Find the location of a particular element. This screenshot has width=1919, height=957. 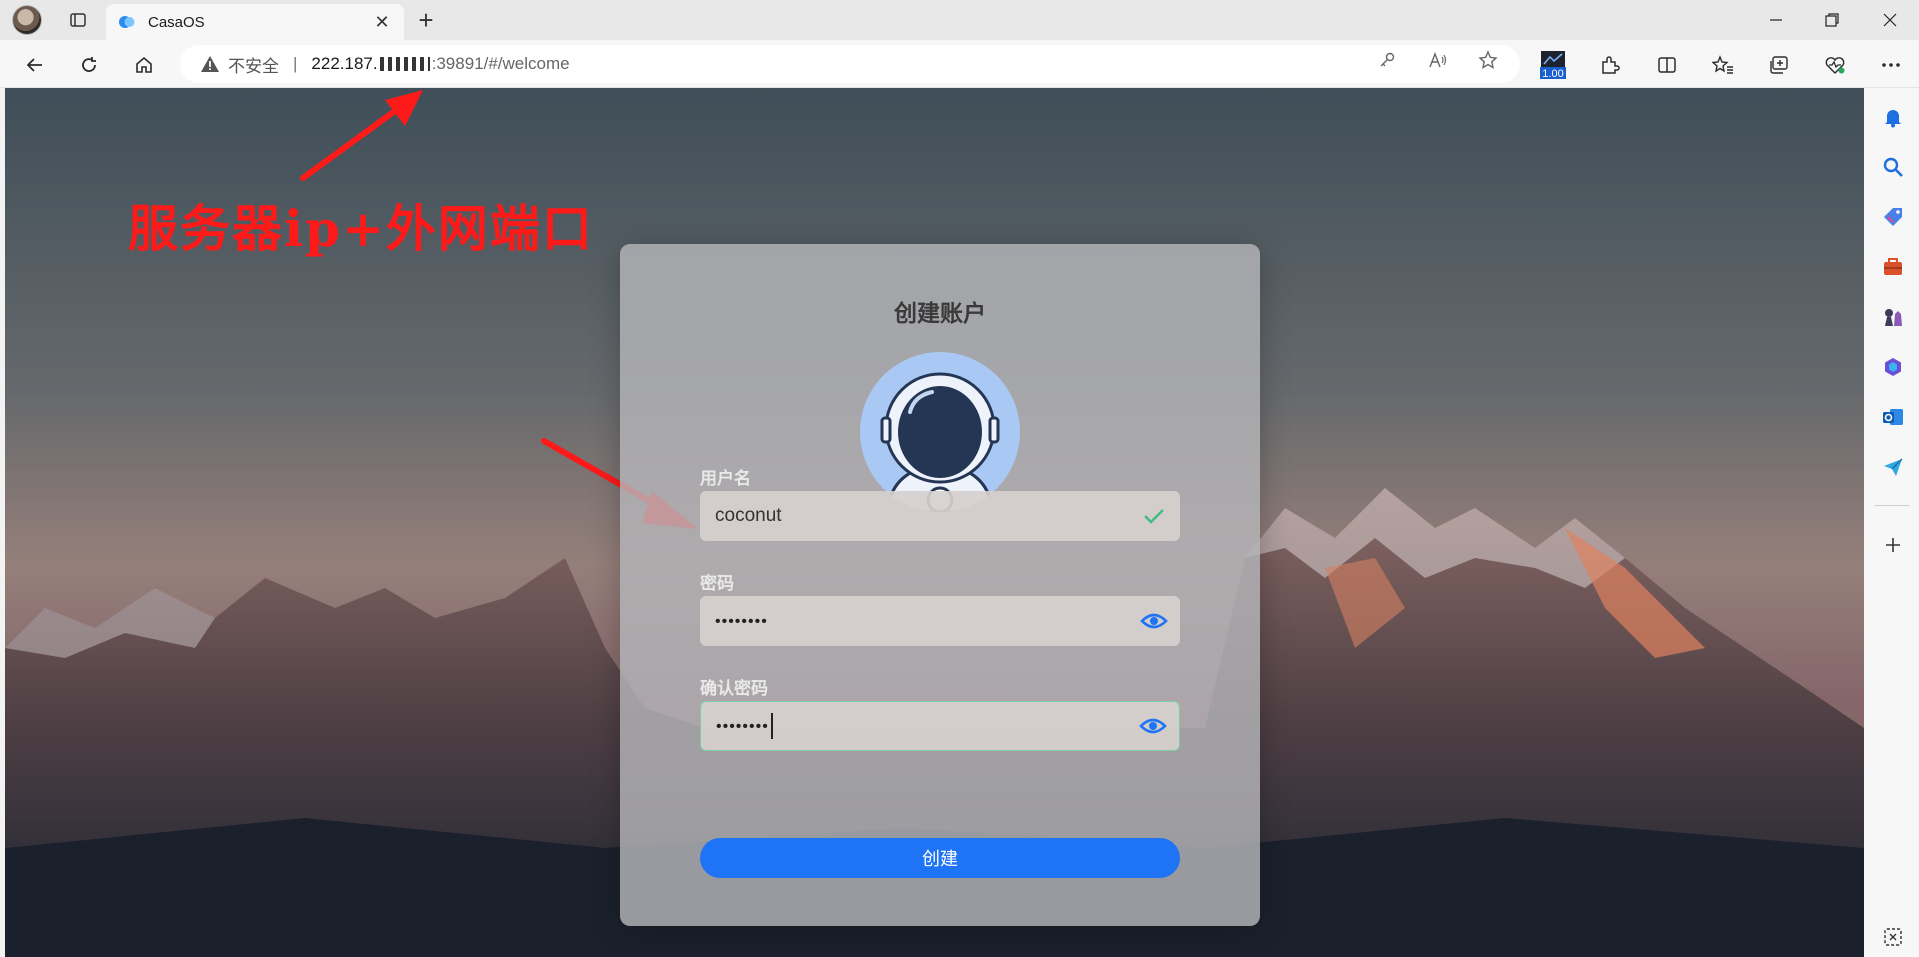

redacted-ip-mask is located at coordinates (404, 64).